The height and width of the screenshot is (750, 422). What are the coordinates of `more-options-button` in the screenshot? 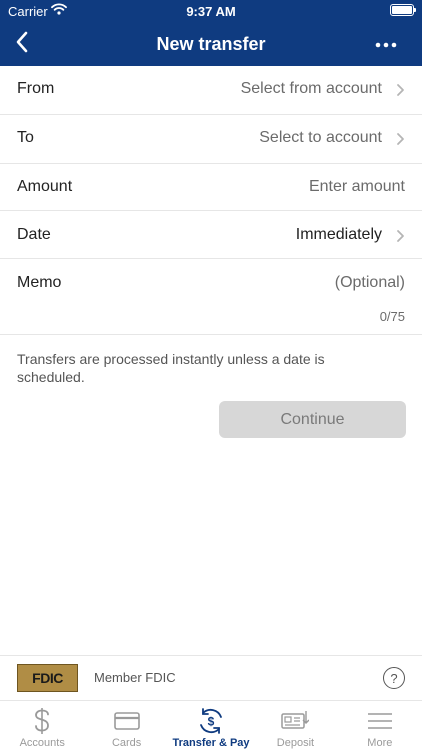 It's located at (386, 44).